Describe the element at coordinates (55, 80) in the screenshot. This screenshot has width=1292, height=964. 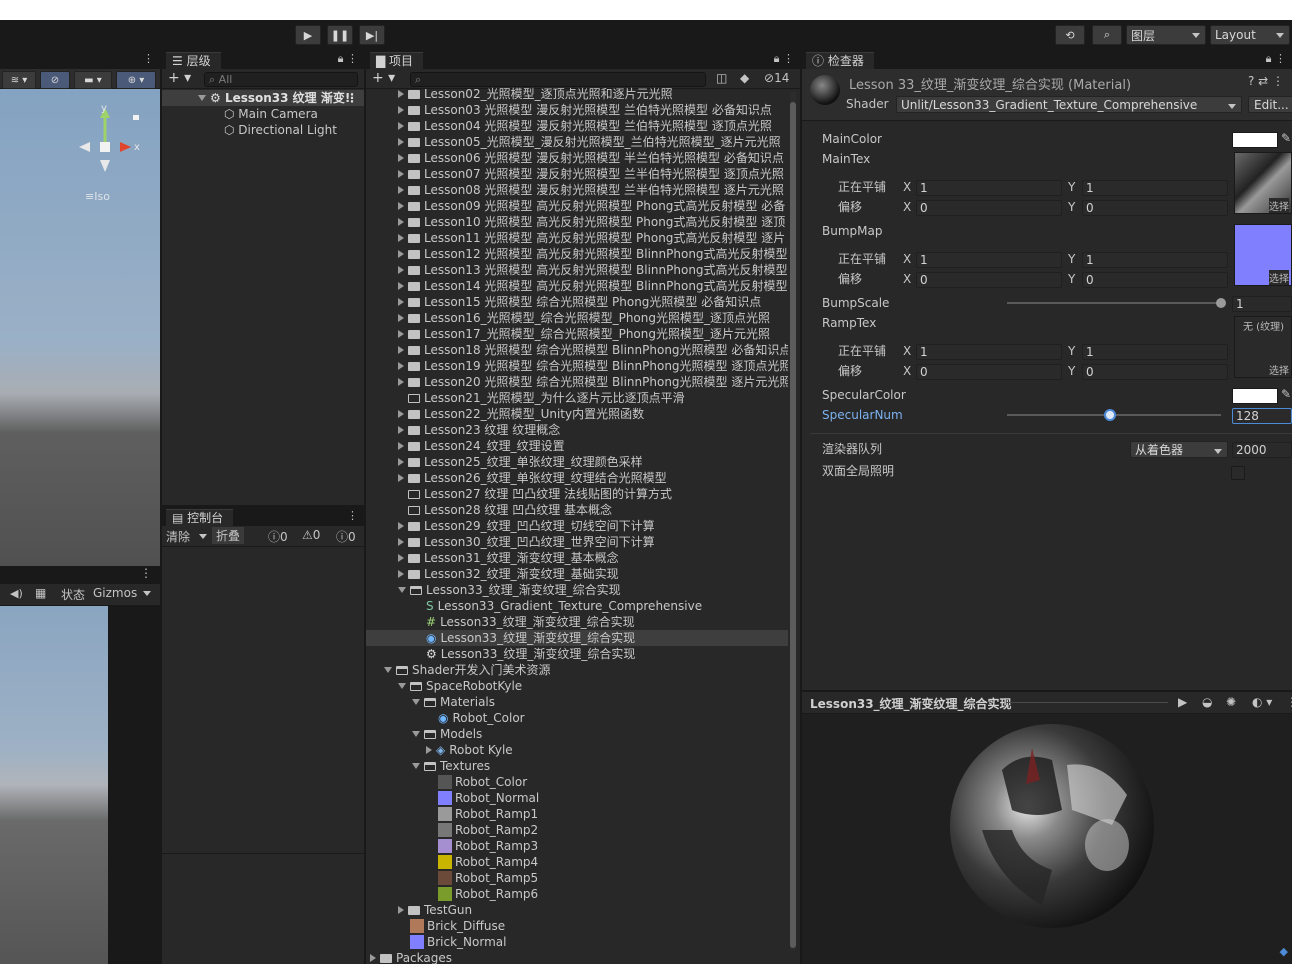
I see `visibility-toggle: ⊘` at that location.